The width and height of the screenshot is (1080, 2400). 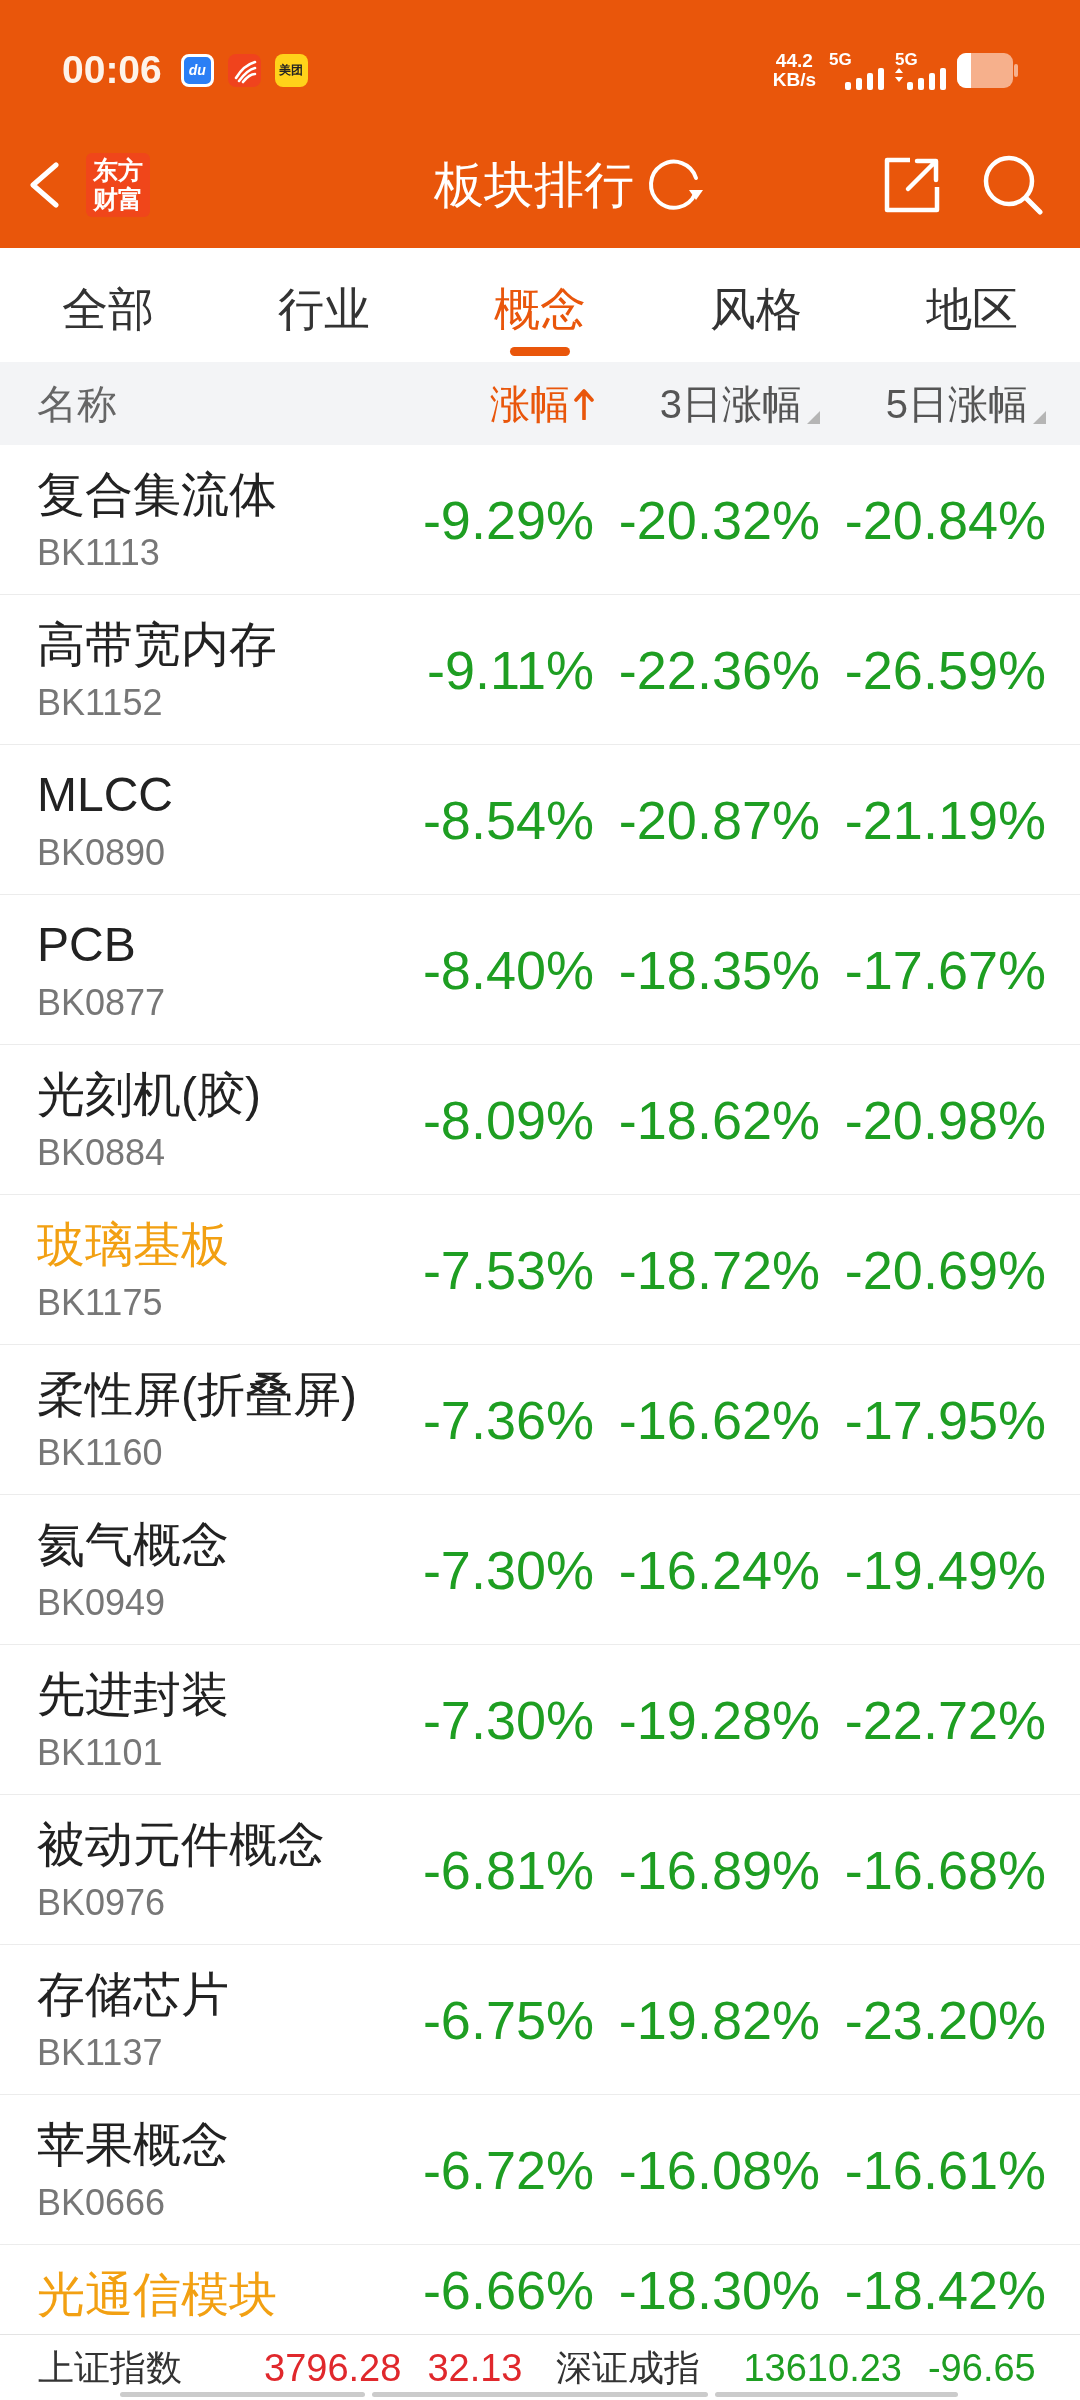 I want to click on tab: 风格, so click(x=756, y=305).